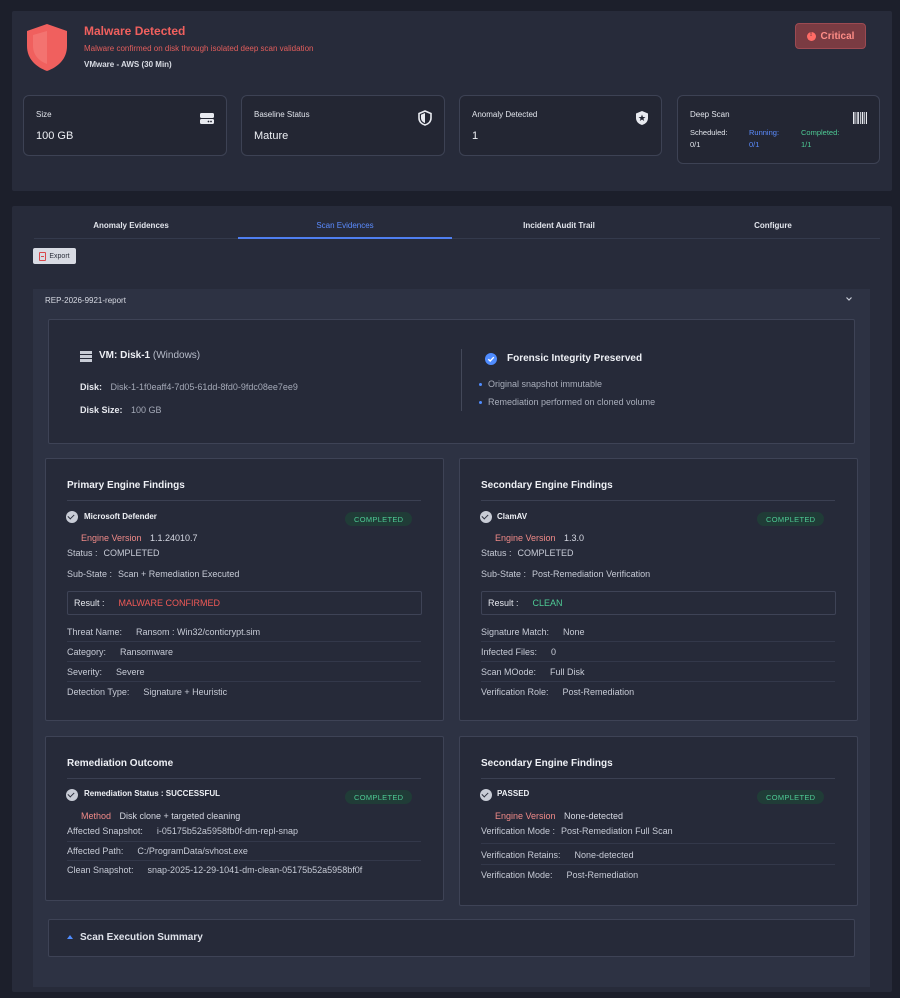 Image resolution: width=900 pixels, height=998 pixels. I want to click on pdf-file-icon, so click(43, 256).